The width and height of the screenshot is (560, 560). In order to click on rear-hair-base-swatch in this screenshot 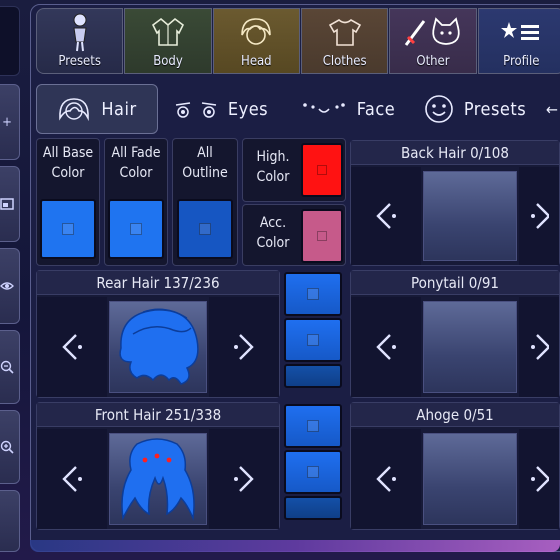, I will do `click(313, 294)`.